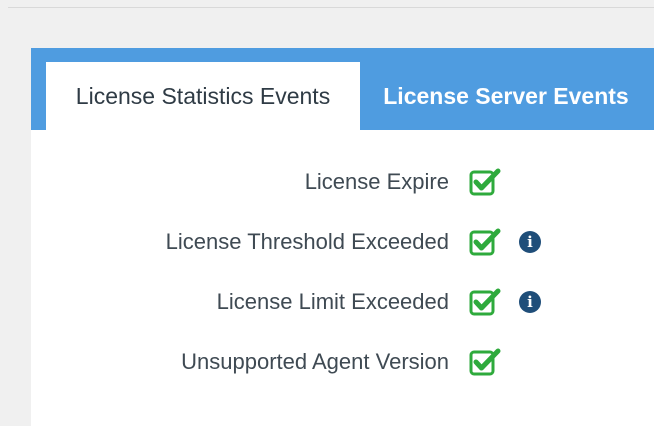 Image resolution: width=654 pixels, height=426 pixels. Describe the element at coordinates (506, 96) in the screenshot. I see `tab-license-server-events: License Server Events` at that location.